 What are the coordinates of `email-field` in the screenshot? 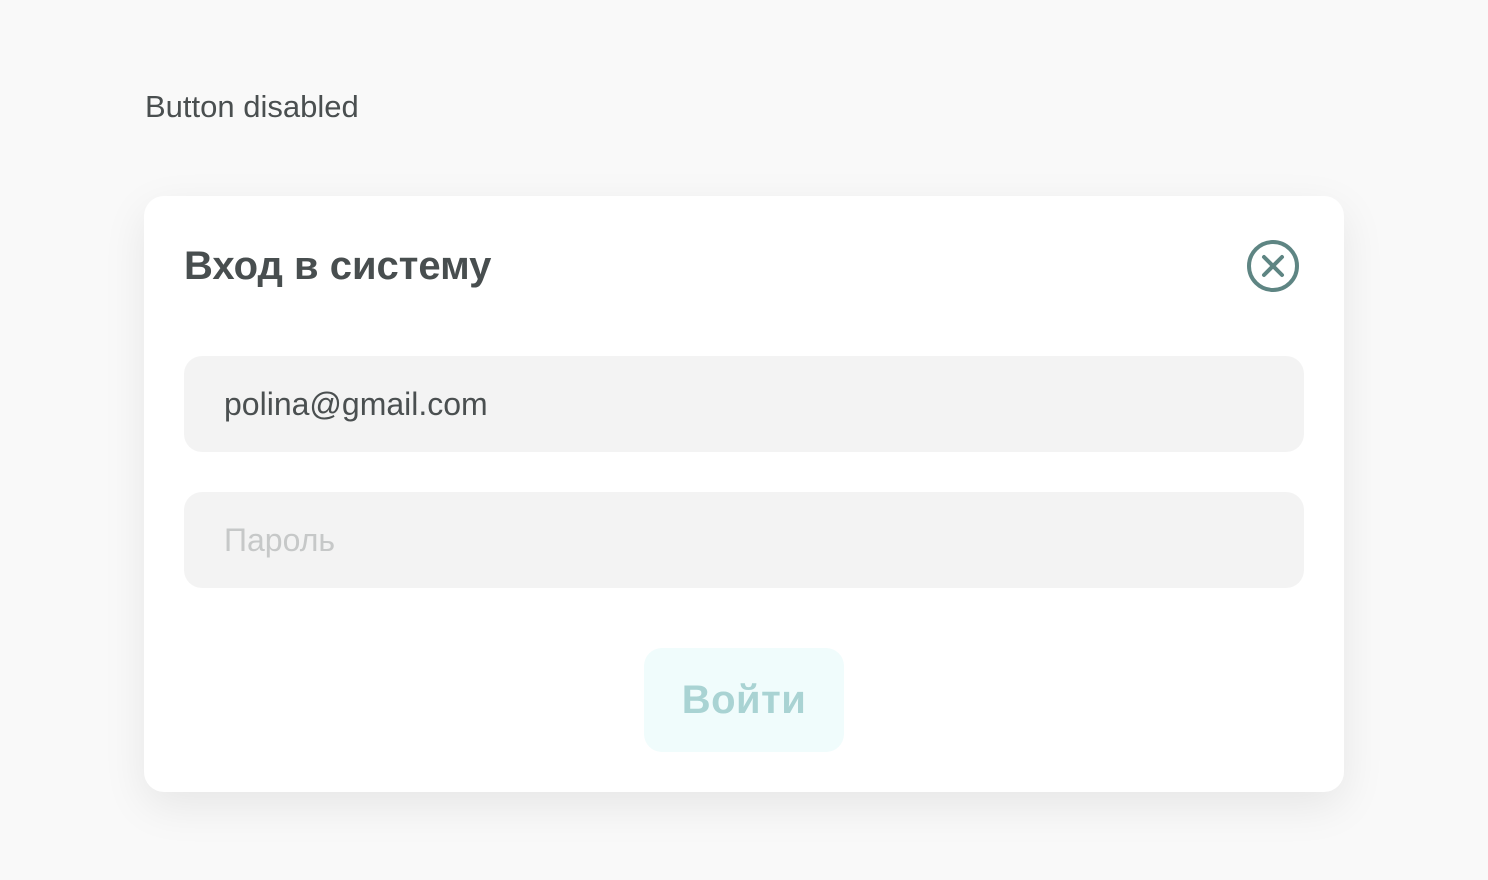 It's located at (744, 404).